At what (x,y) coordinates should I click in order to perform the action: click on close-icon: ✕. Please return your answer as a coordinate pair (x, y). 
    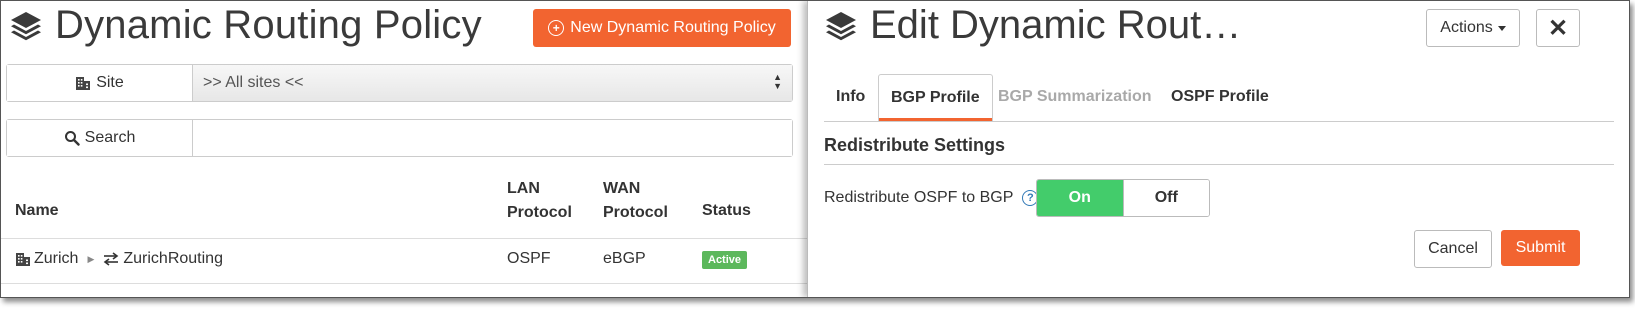
    Looking at the image, I should click on (1558, 28).